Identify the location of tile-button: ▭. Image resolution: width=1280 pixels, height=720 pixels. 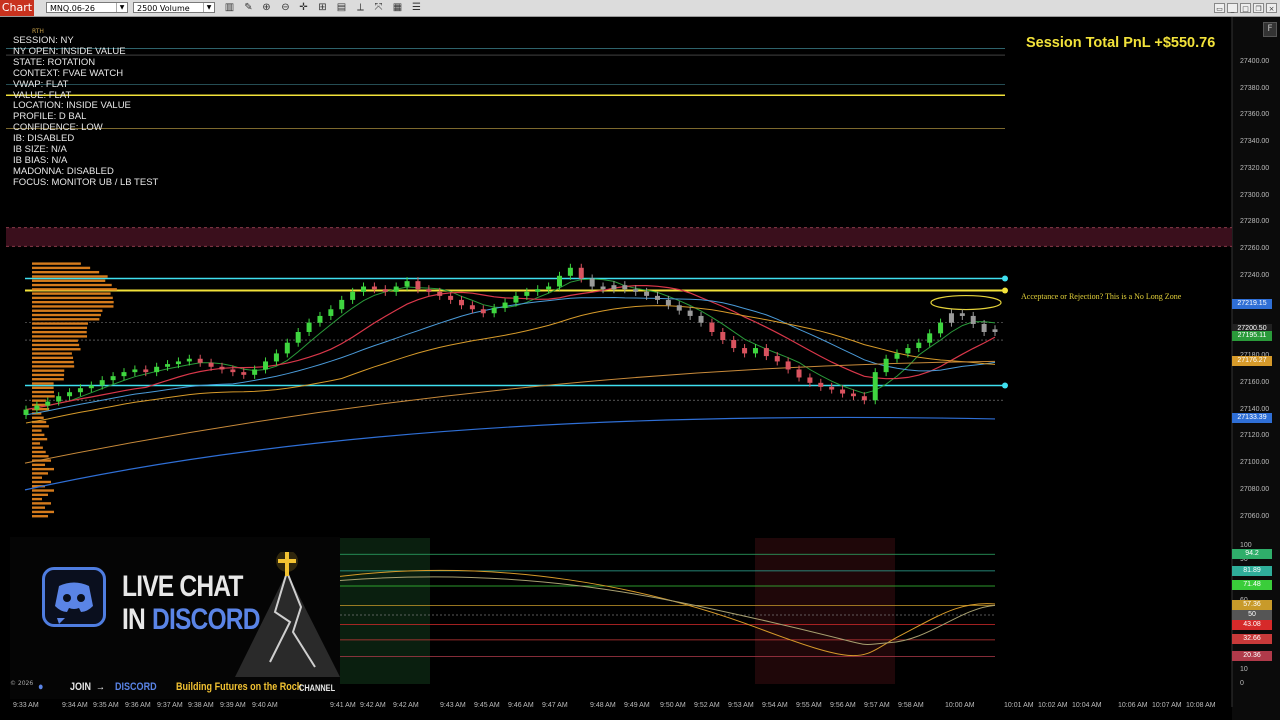
(1219, 8).